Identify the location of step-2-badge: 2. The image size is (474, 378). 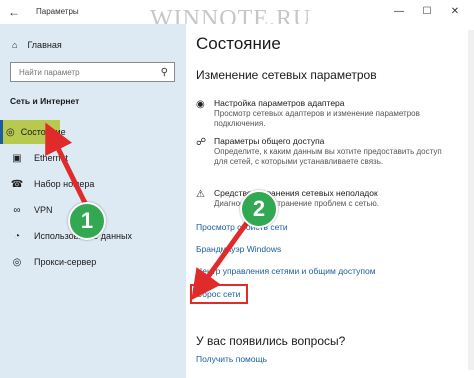
(259, 209).